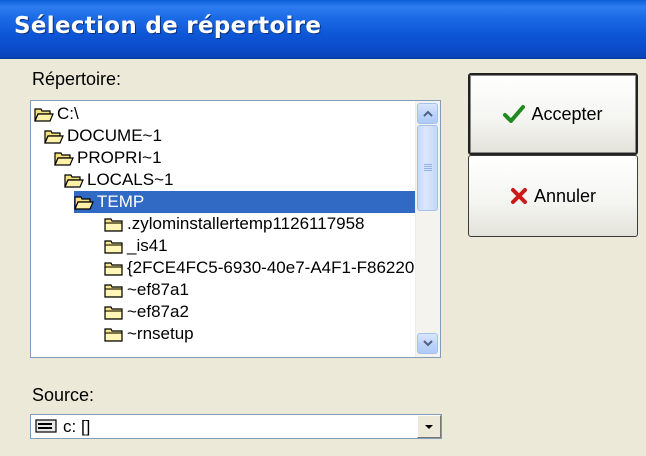  I want to click on checkmark-icon, so click(514, 114).